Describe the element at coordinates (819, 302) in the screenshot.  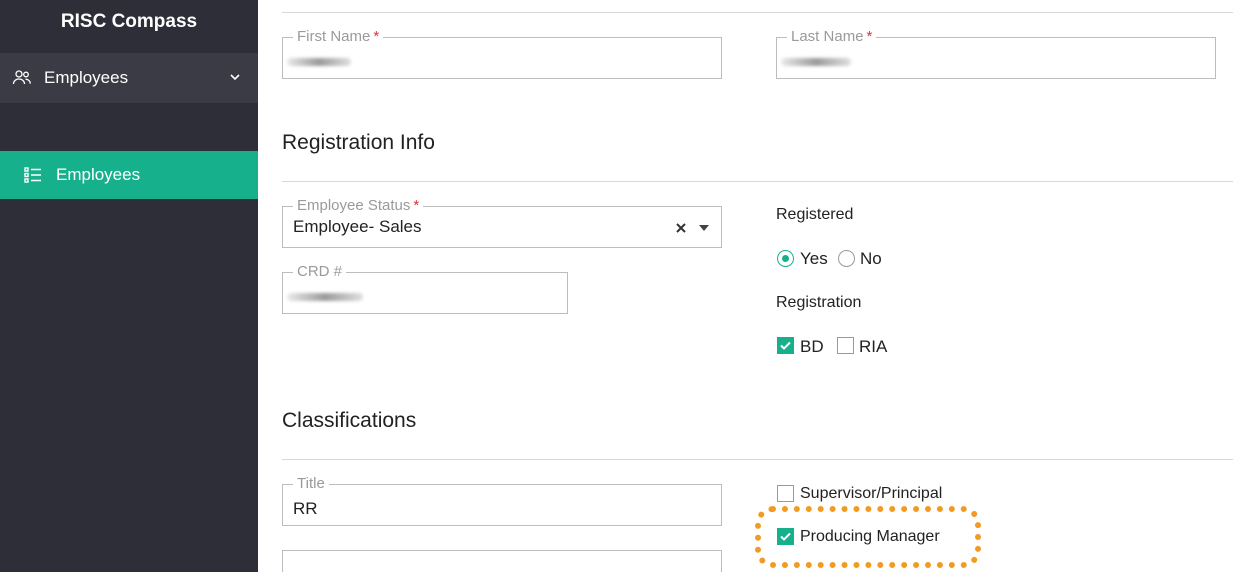
I see `registration-label: Registration` at that location.